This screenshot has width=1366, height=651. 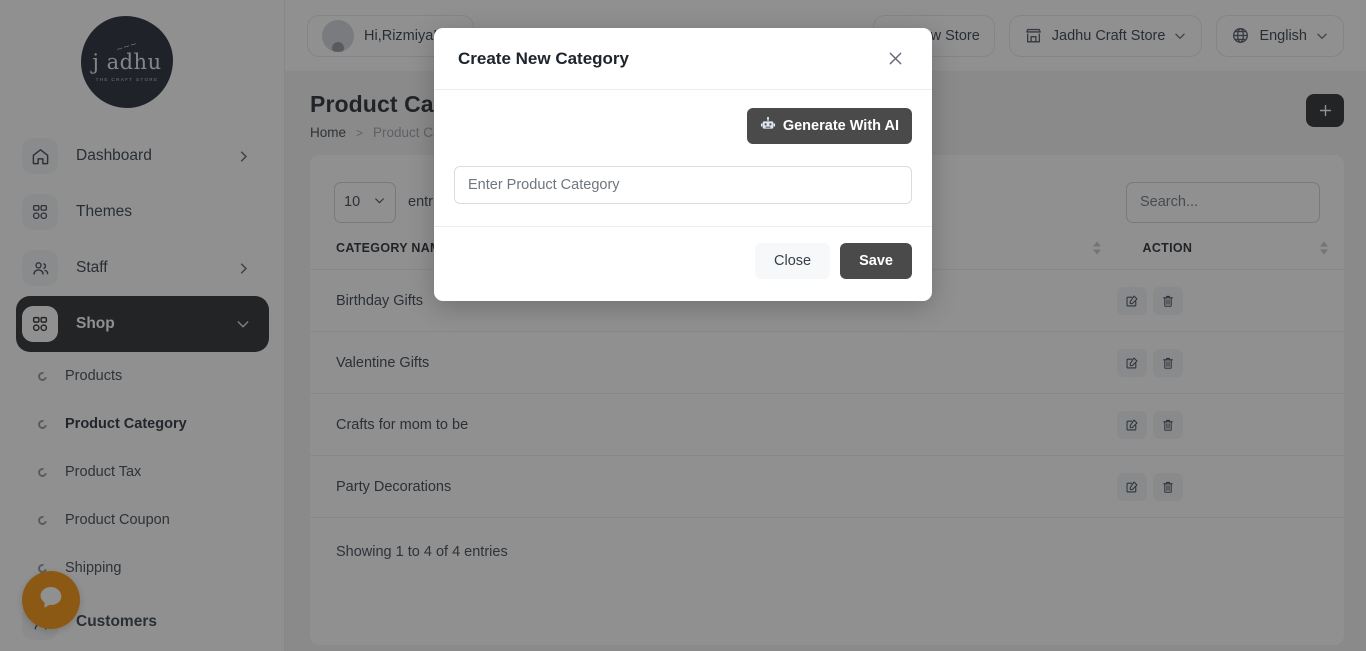 I want to click on close-icon, so click(x=895, y=59).